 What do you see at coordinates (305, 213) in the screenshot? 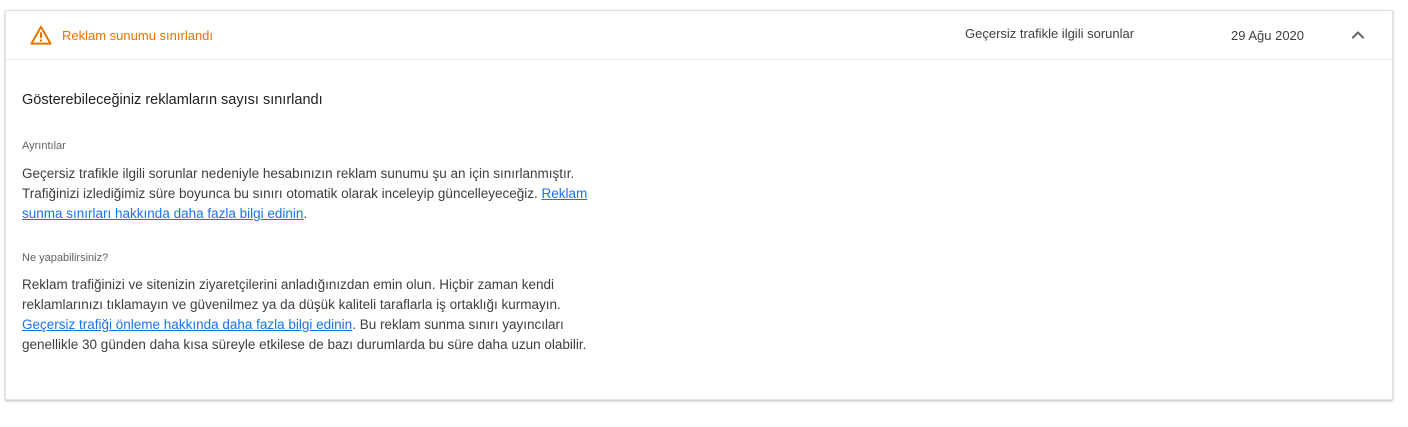
I see `details-text-end: .` at bounding box center [305, 213].